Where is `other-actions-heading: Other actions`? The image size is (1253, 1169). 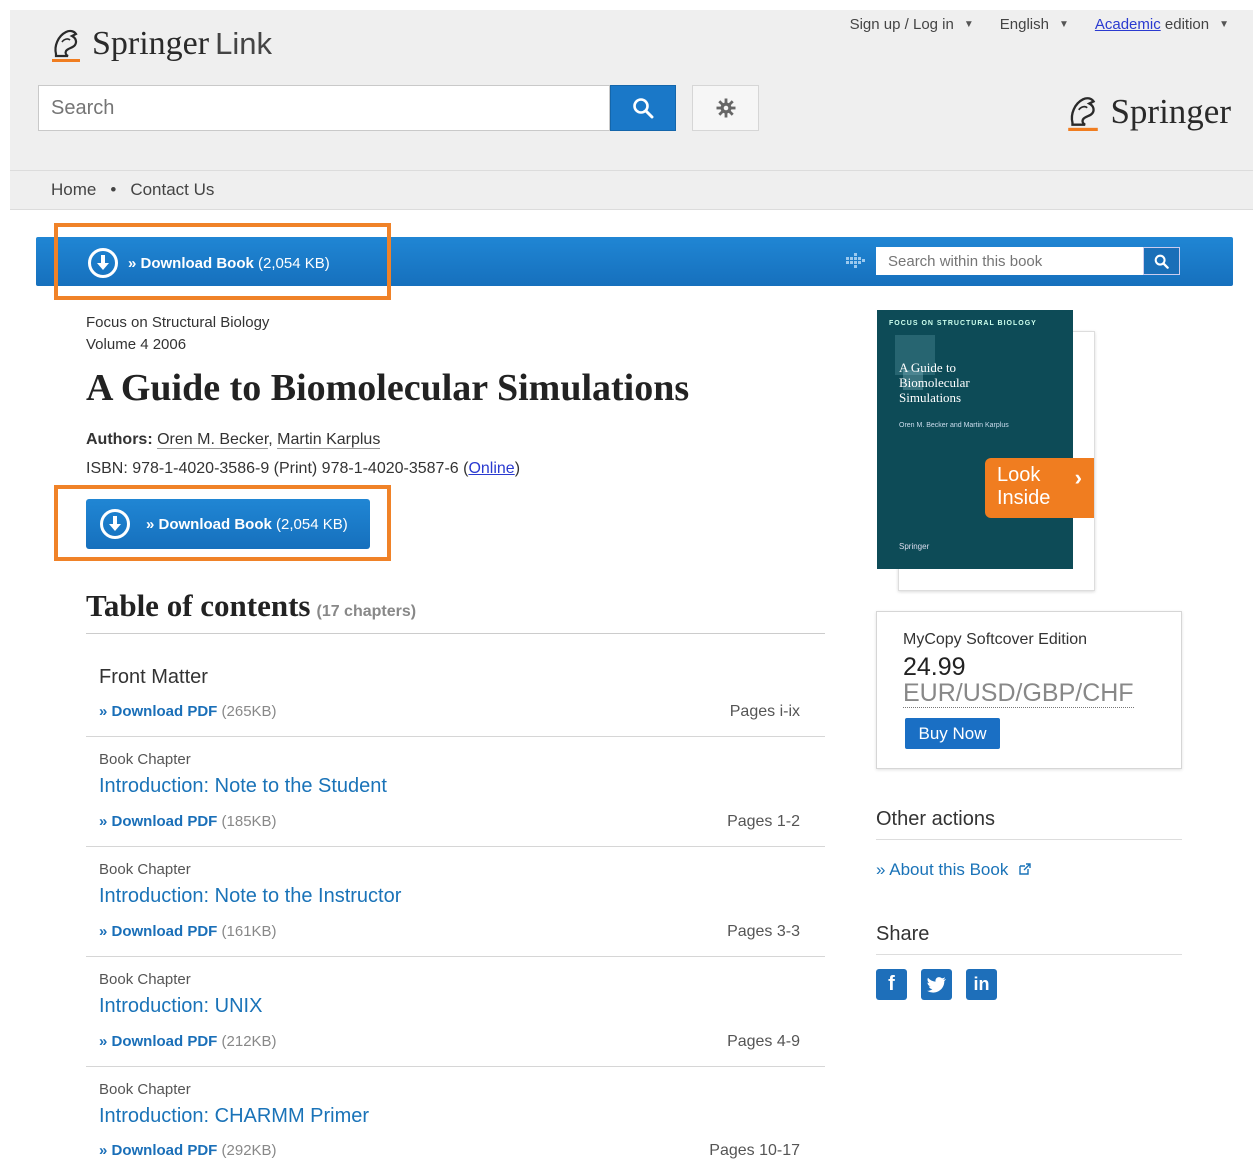
other-actions-heading: Other actions is located at coordinates (1029, 824).